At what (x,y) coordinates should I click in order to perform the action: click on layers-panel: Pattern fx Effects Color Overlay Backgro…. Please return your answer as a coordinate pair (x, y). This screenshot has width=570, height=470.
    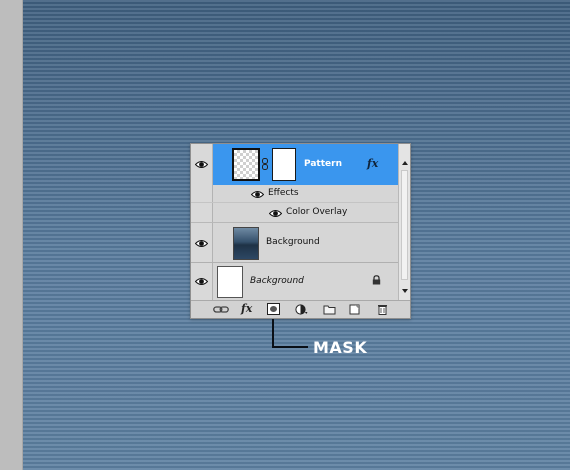
    Looking at the image, I should click on (300, 231).